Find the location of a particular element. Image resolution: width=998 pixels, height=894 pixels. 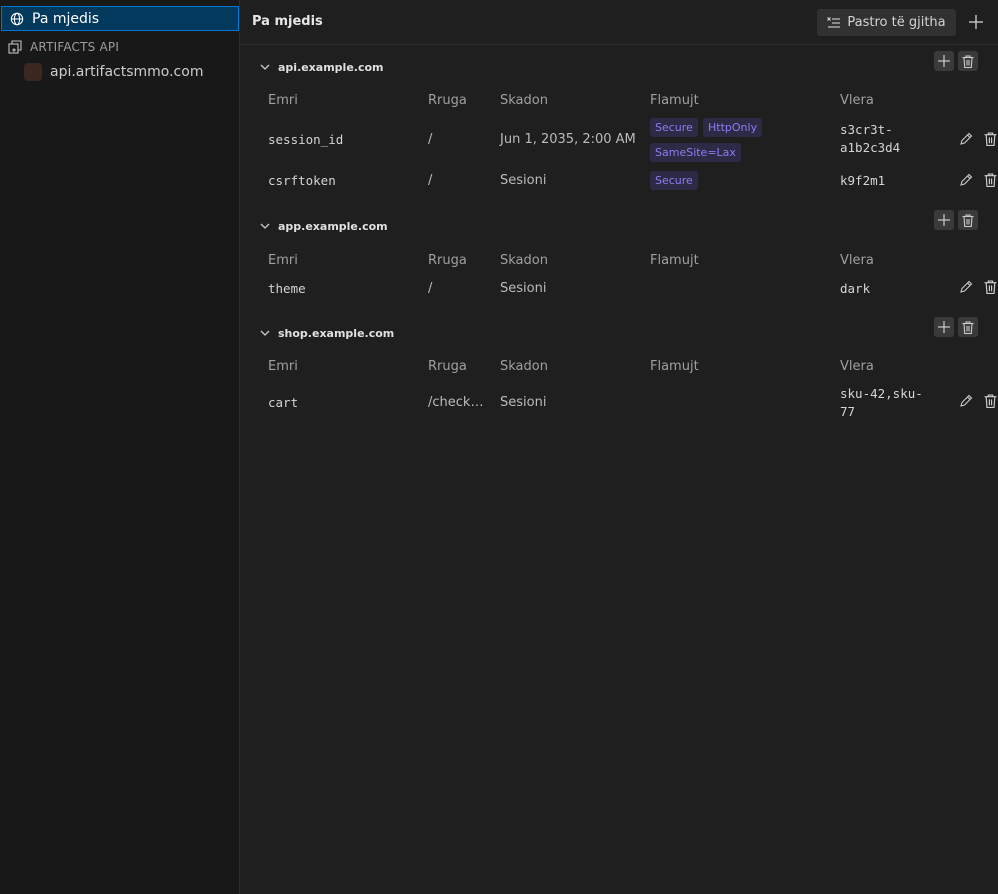

collection-icon is located at coordinates (15, 47).